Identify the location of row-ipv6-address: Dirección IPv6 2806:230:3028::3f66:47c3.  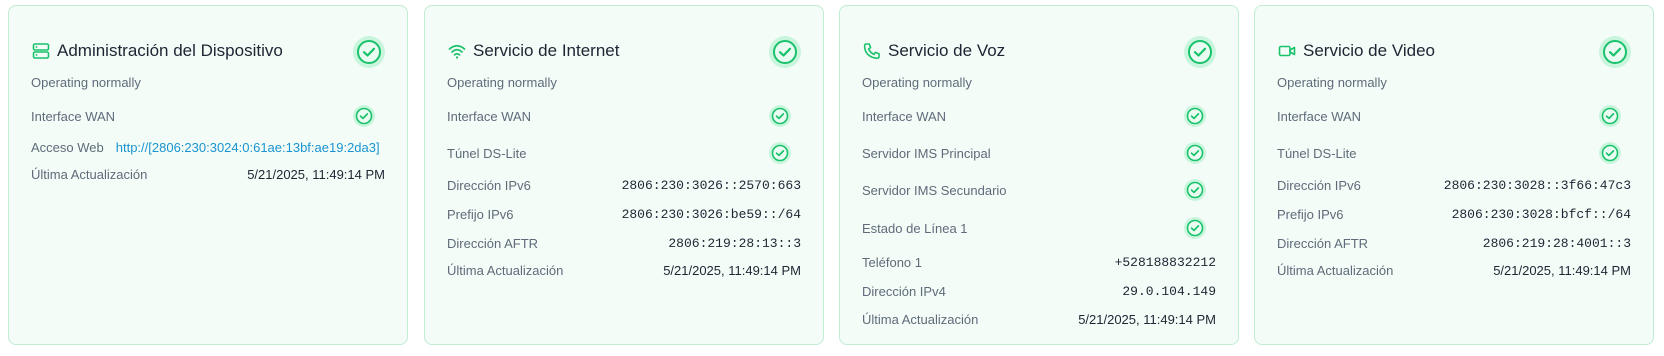
(1454, 185).